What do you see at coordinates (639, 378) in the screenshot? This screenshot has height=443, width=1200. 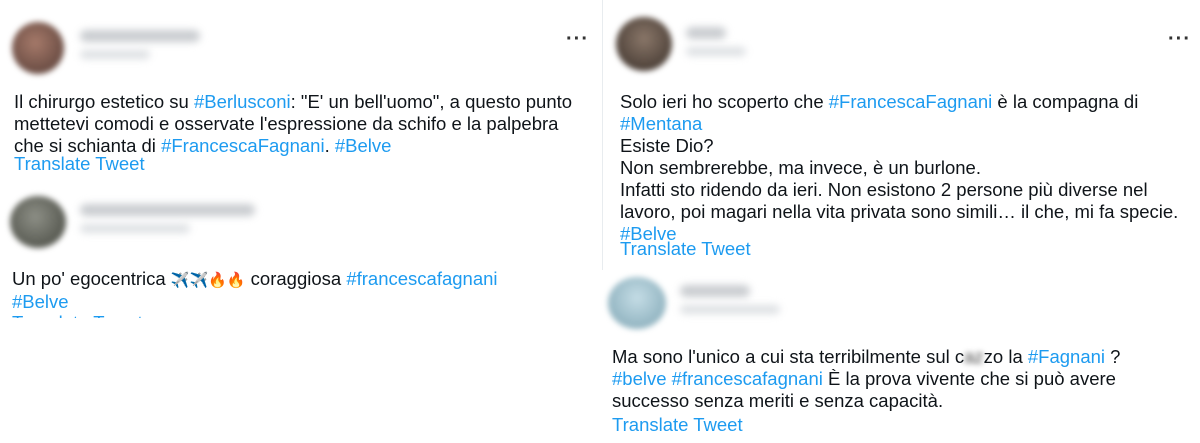 I see `hashtag-link: #belve` at bounding box center [639, 378].